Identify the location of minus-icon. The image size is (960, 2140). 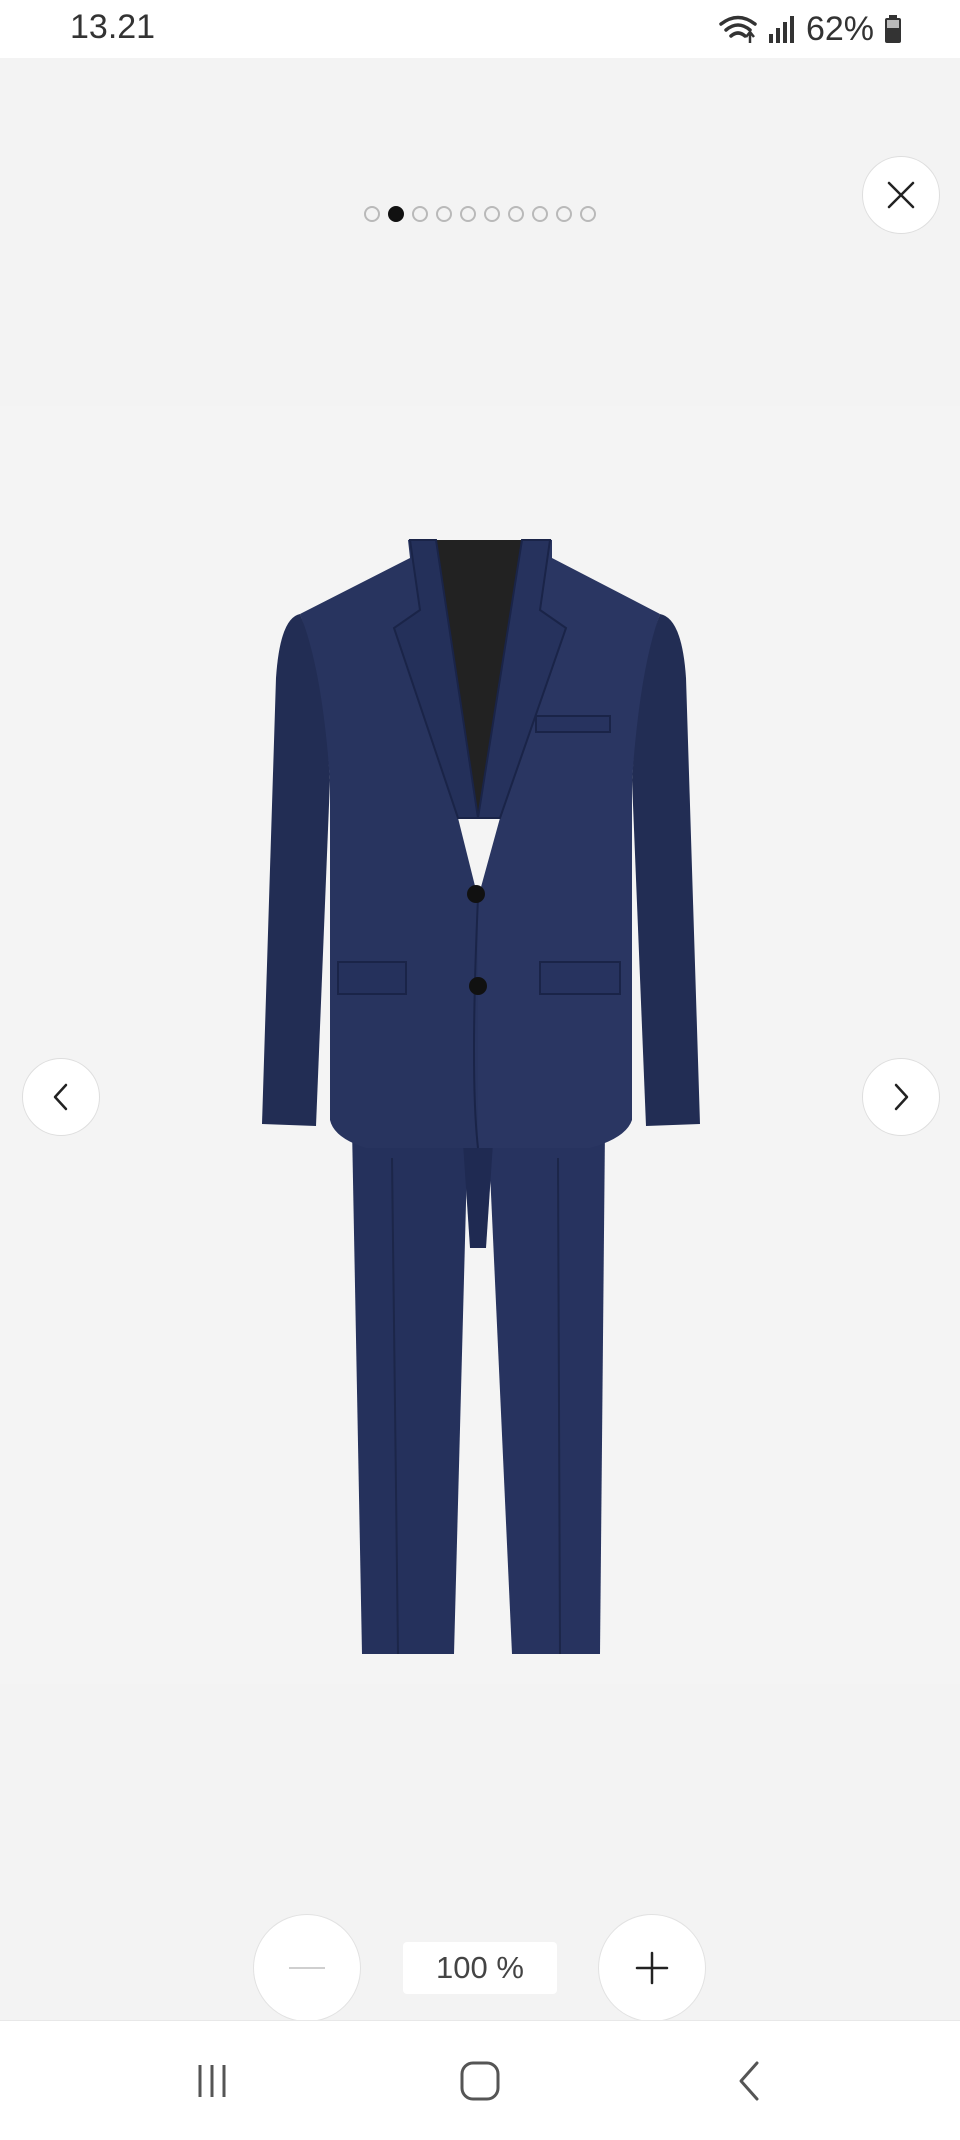
(307, 1968).